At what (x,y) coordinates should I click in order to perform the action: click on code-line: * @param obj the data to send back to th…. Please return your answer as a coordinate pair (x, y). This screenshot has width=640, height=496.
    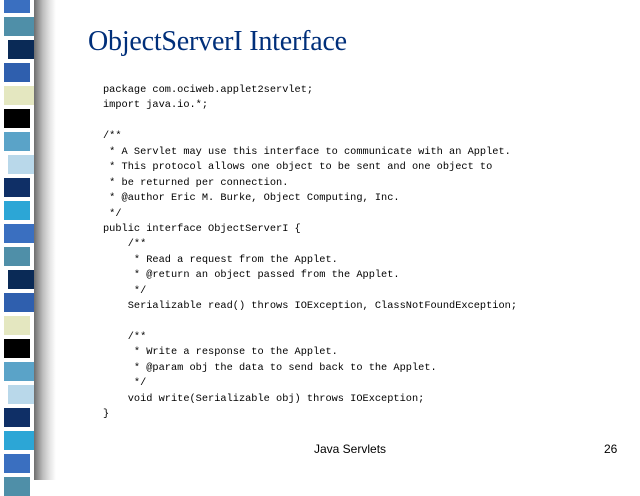
    Looking at the image, I should click on (270, 367).